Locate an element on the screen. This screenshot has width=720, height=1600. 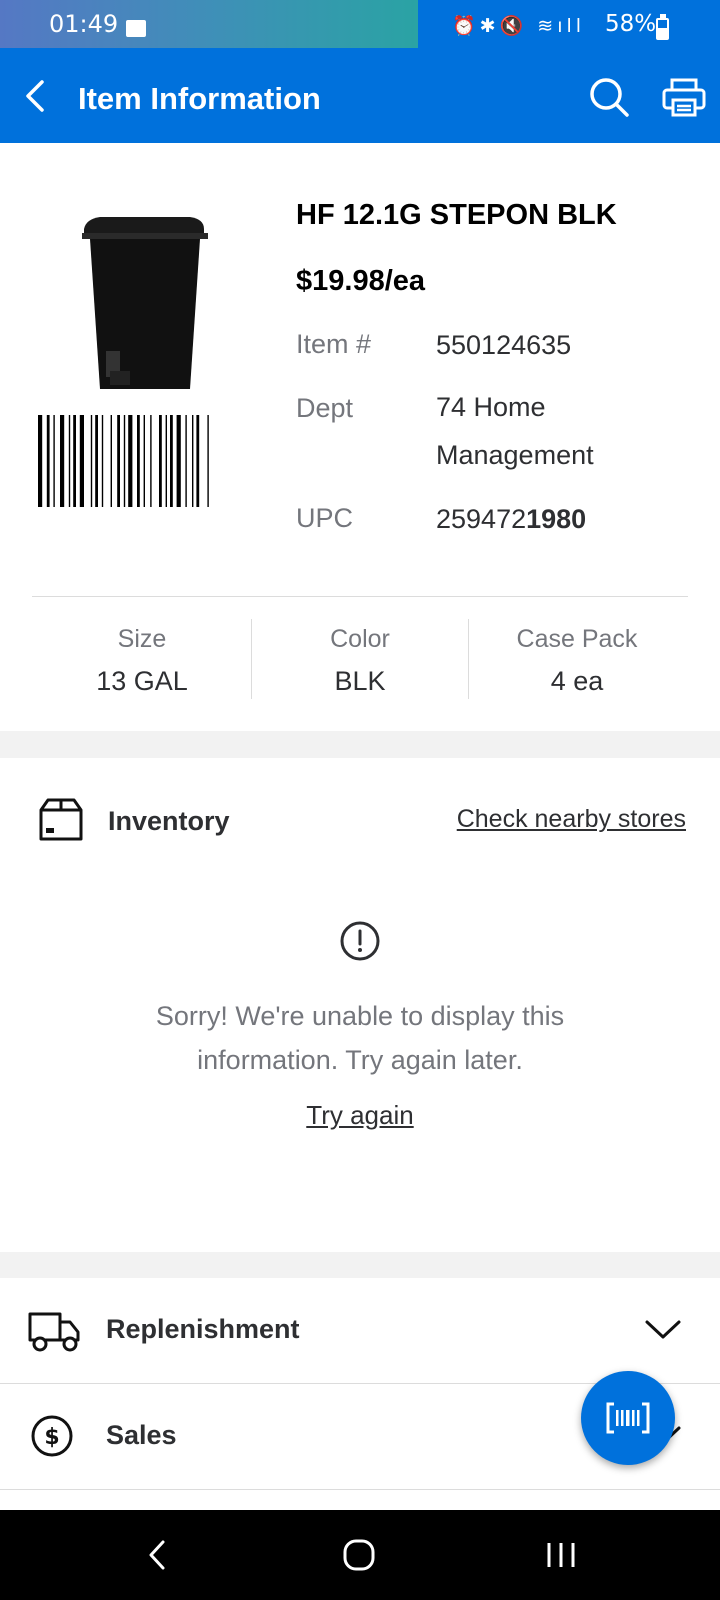
image-notification-icon is located at coordinates (136, 28).